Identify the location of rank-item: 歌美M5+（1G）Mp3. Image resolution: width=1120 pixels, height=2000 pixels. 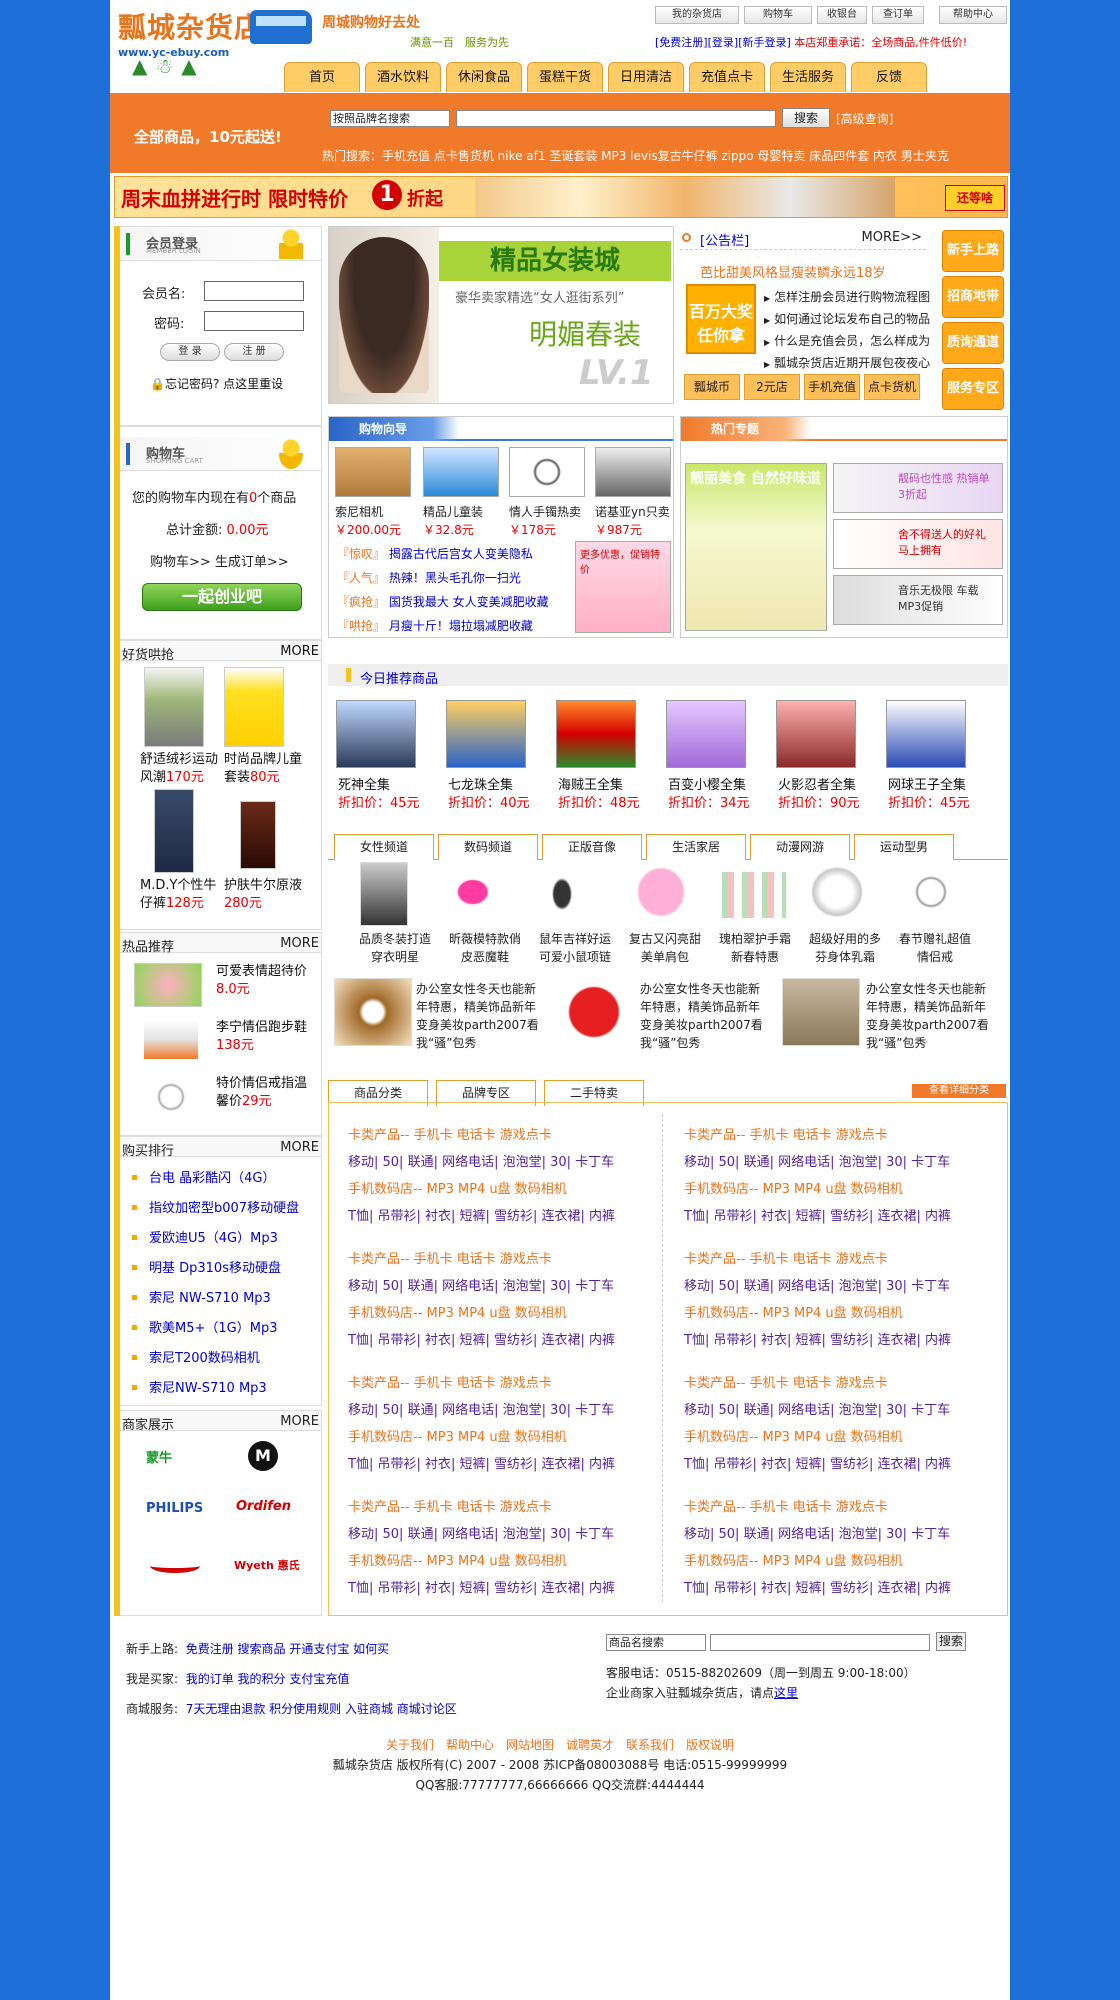
(220, 1326).